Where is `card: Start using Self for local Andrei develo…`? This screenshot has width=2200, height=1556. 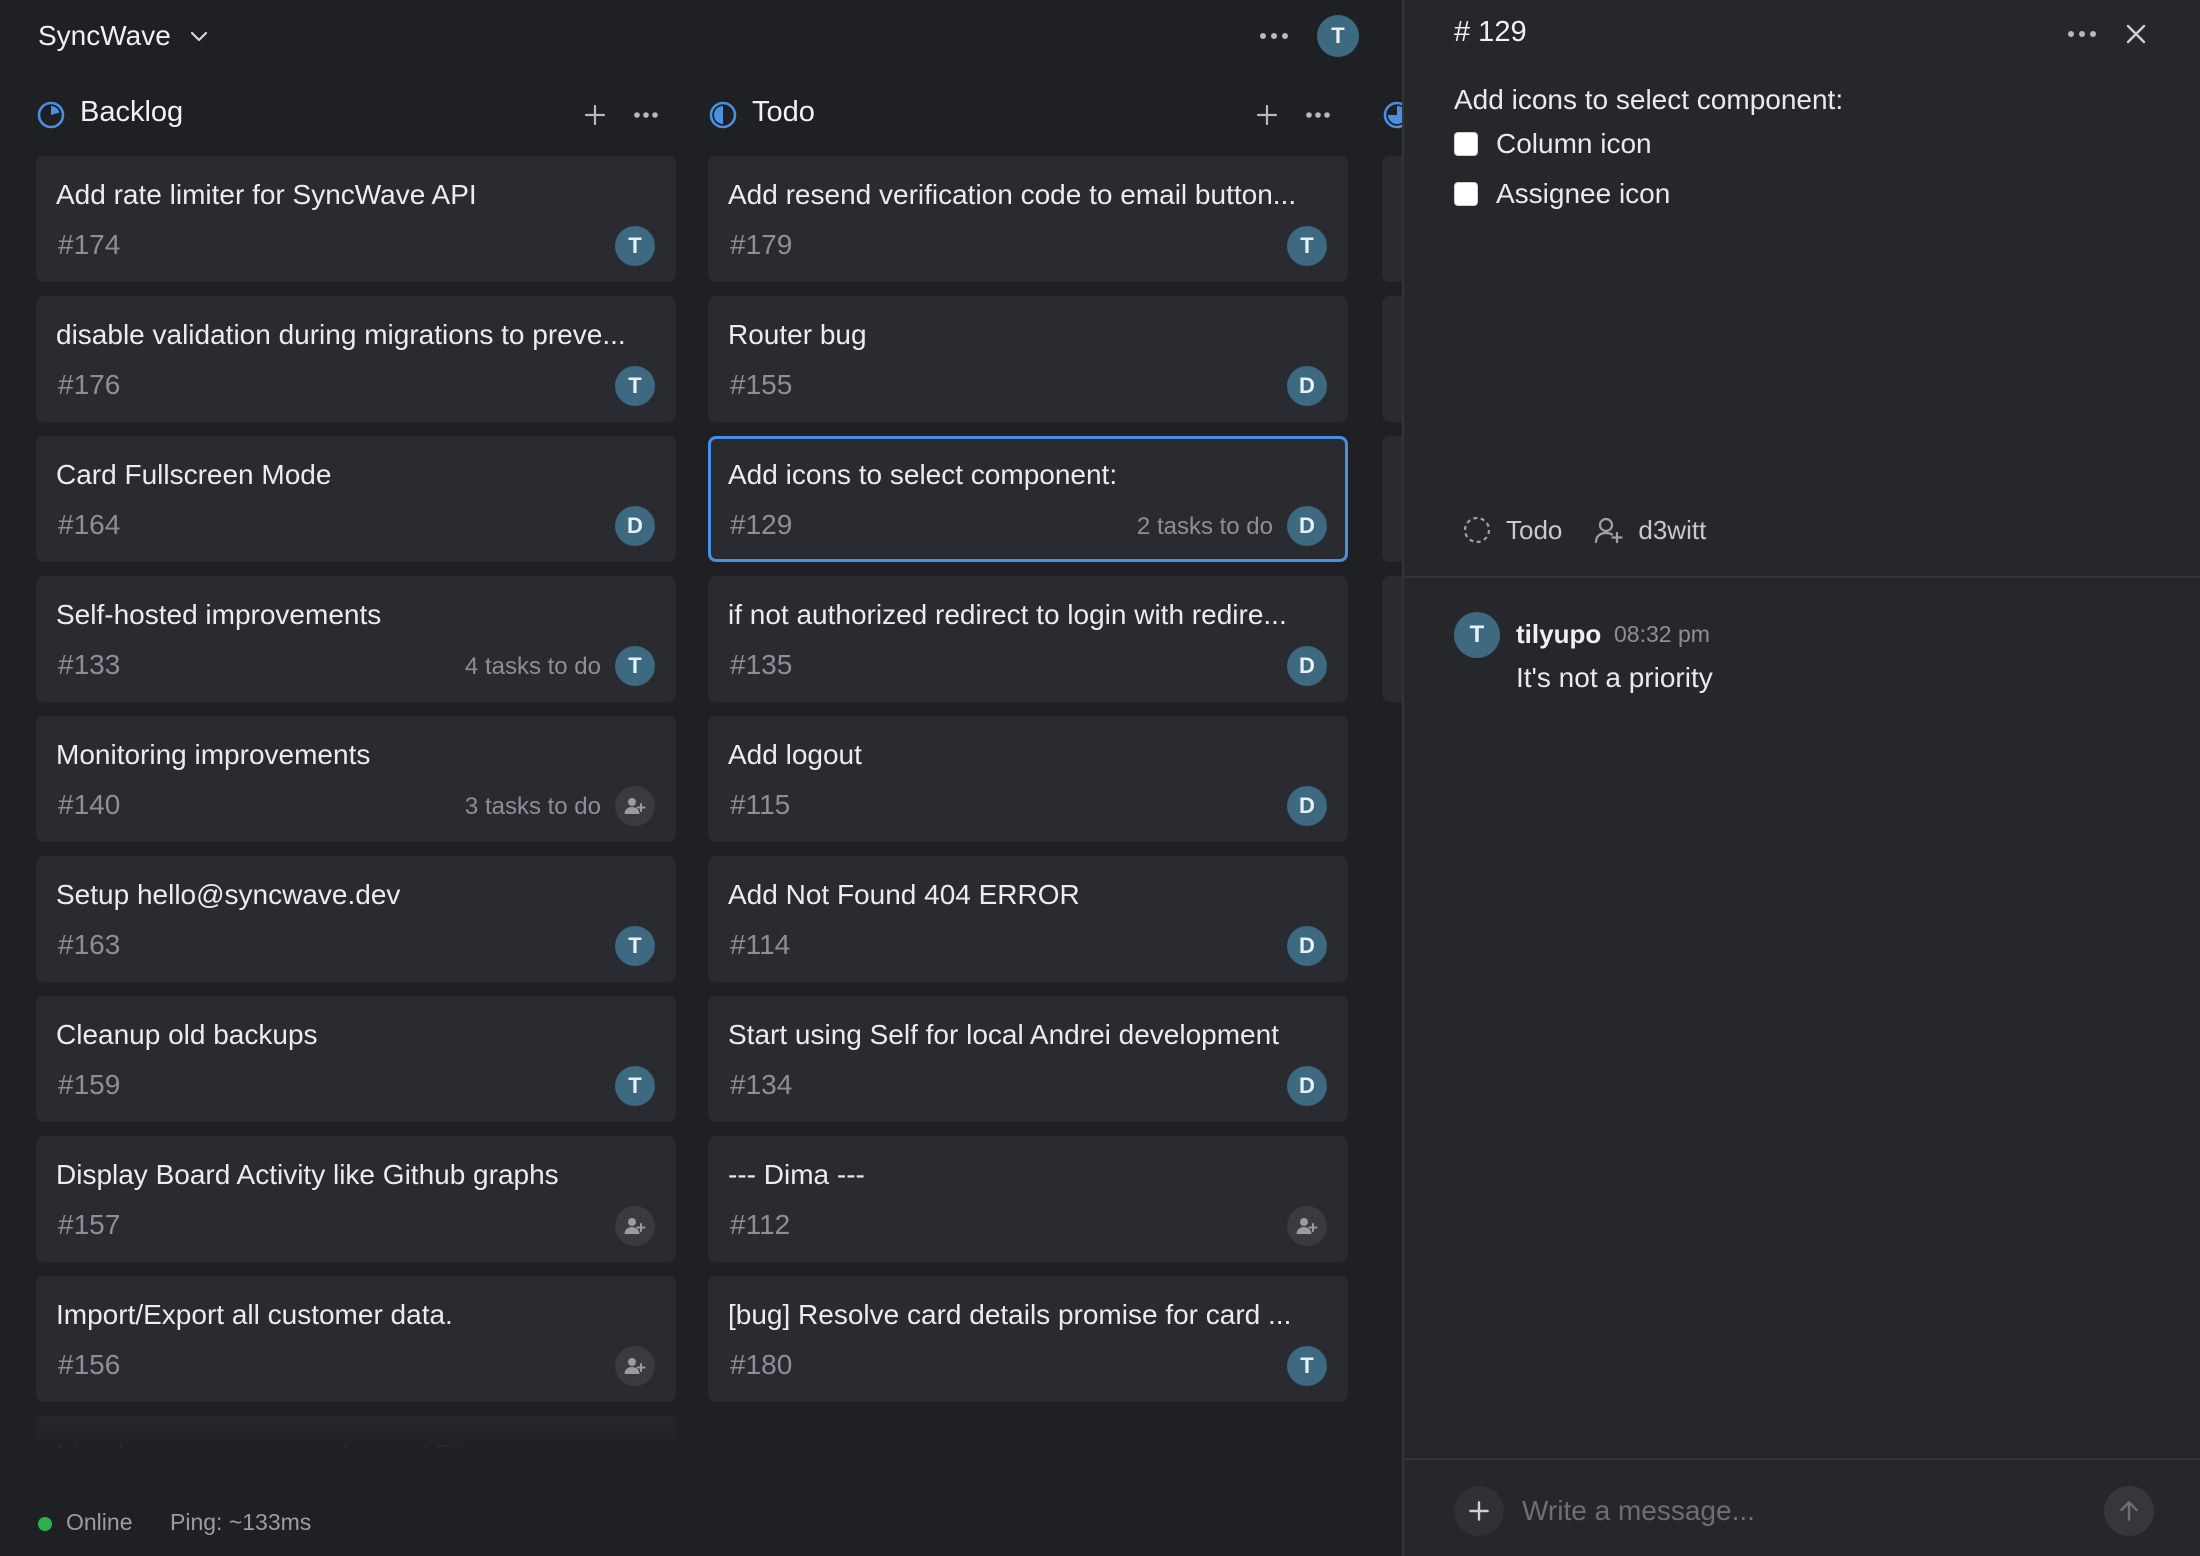 card: Start using Self for local Andrei develo… is located at coordinates (1028, 1059).